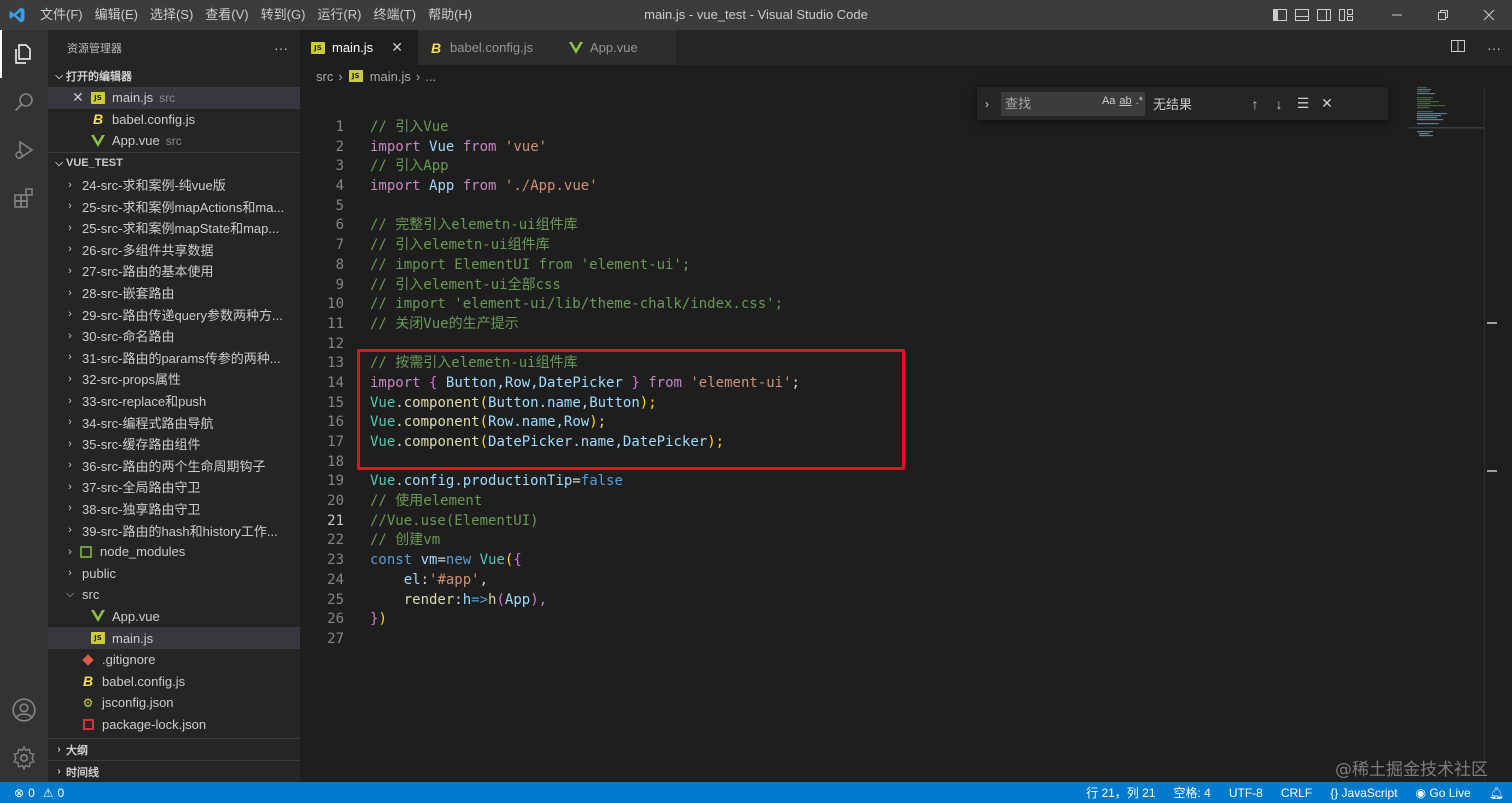 The image size is (1512, 803). What do you see at coordinates (394, 15) in the screenshot?
I see `menu-terminal: 终端(T)` at bounding box center [394, 15].